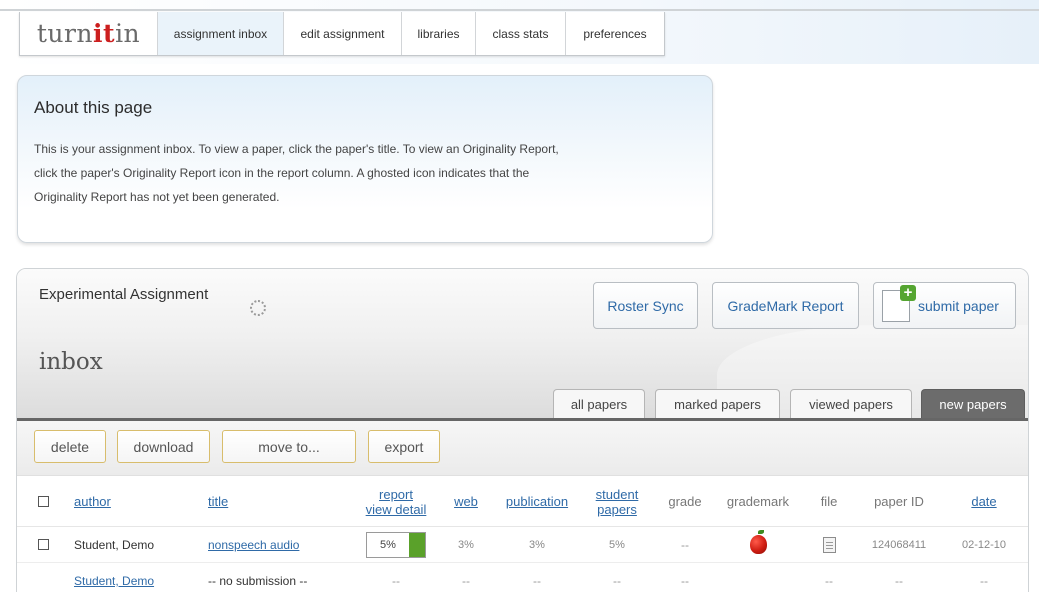 Image resolution: width=1039 pixels, height=592 pixels. Describe the element at coordinates (258, 308) in the screenshot. I see `loading-spinner-icon` at that location.